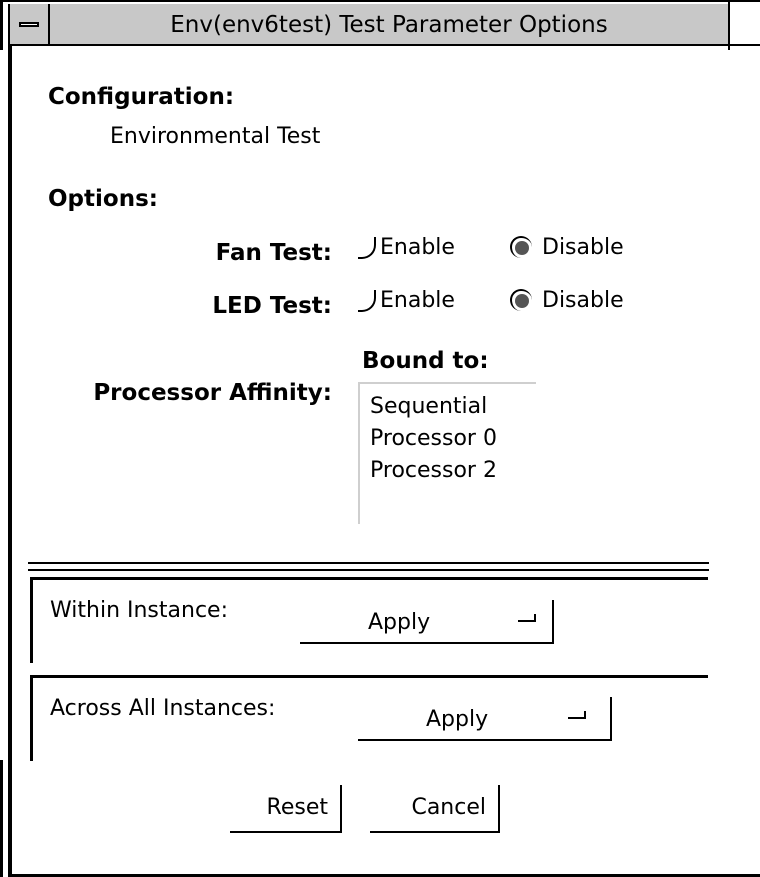  I want to click on led-test-enable-radio: Enable, so click(406, 300).